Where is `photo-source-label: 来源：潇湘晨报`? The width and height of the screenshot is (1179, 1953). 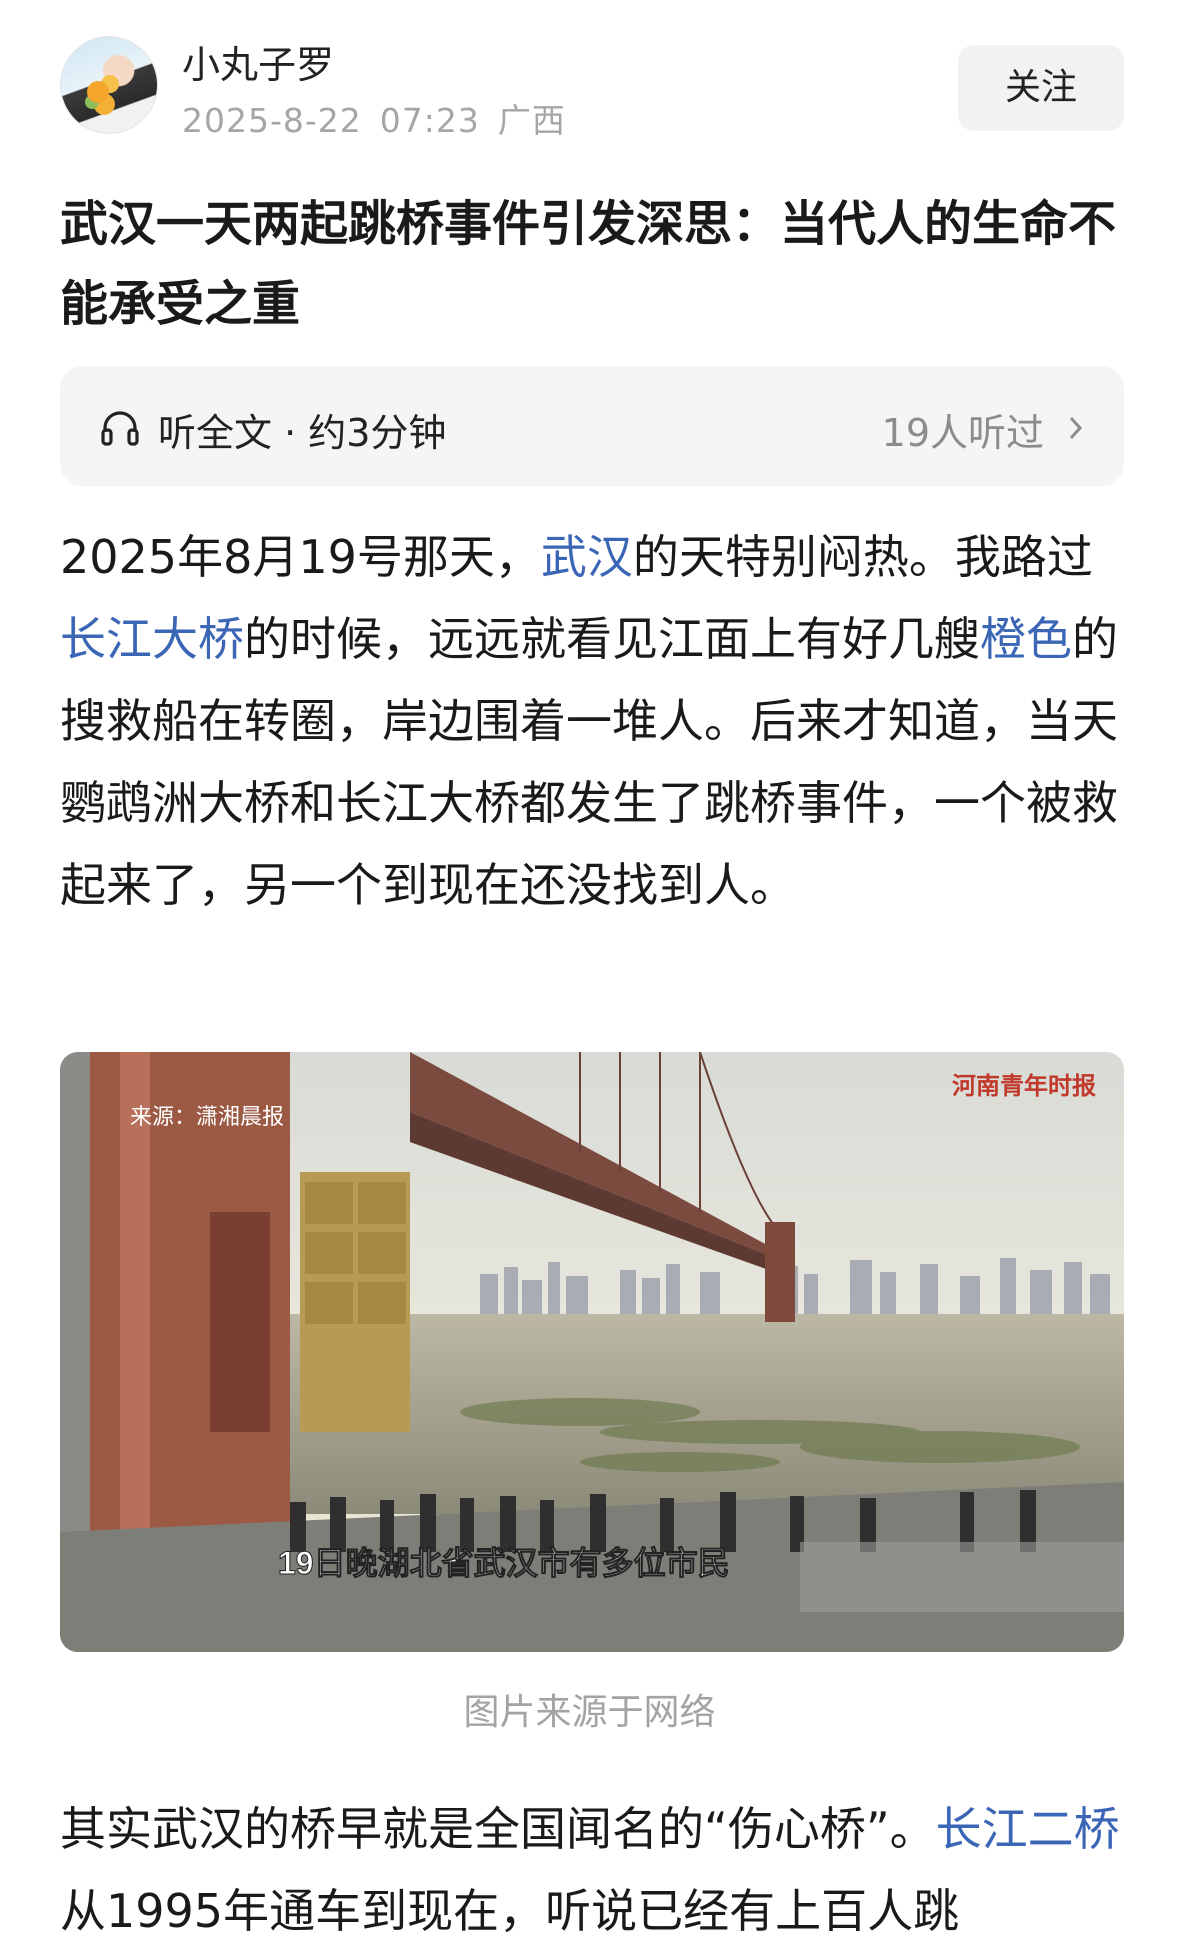
photo-source-label: 来源：潇湘晨报 is located at coordinates (207, 1116).